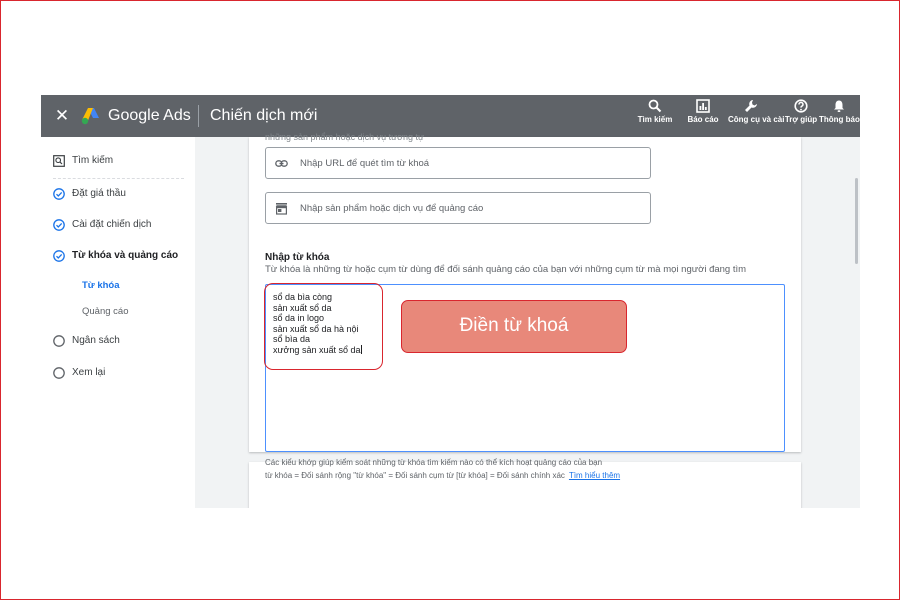 The image size is (900, 600). Describe the element at coordinates (112, 224) in the screenshot. I see `sidebar-item-label: Cài đặt chiến dịch` at that location.